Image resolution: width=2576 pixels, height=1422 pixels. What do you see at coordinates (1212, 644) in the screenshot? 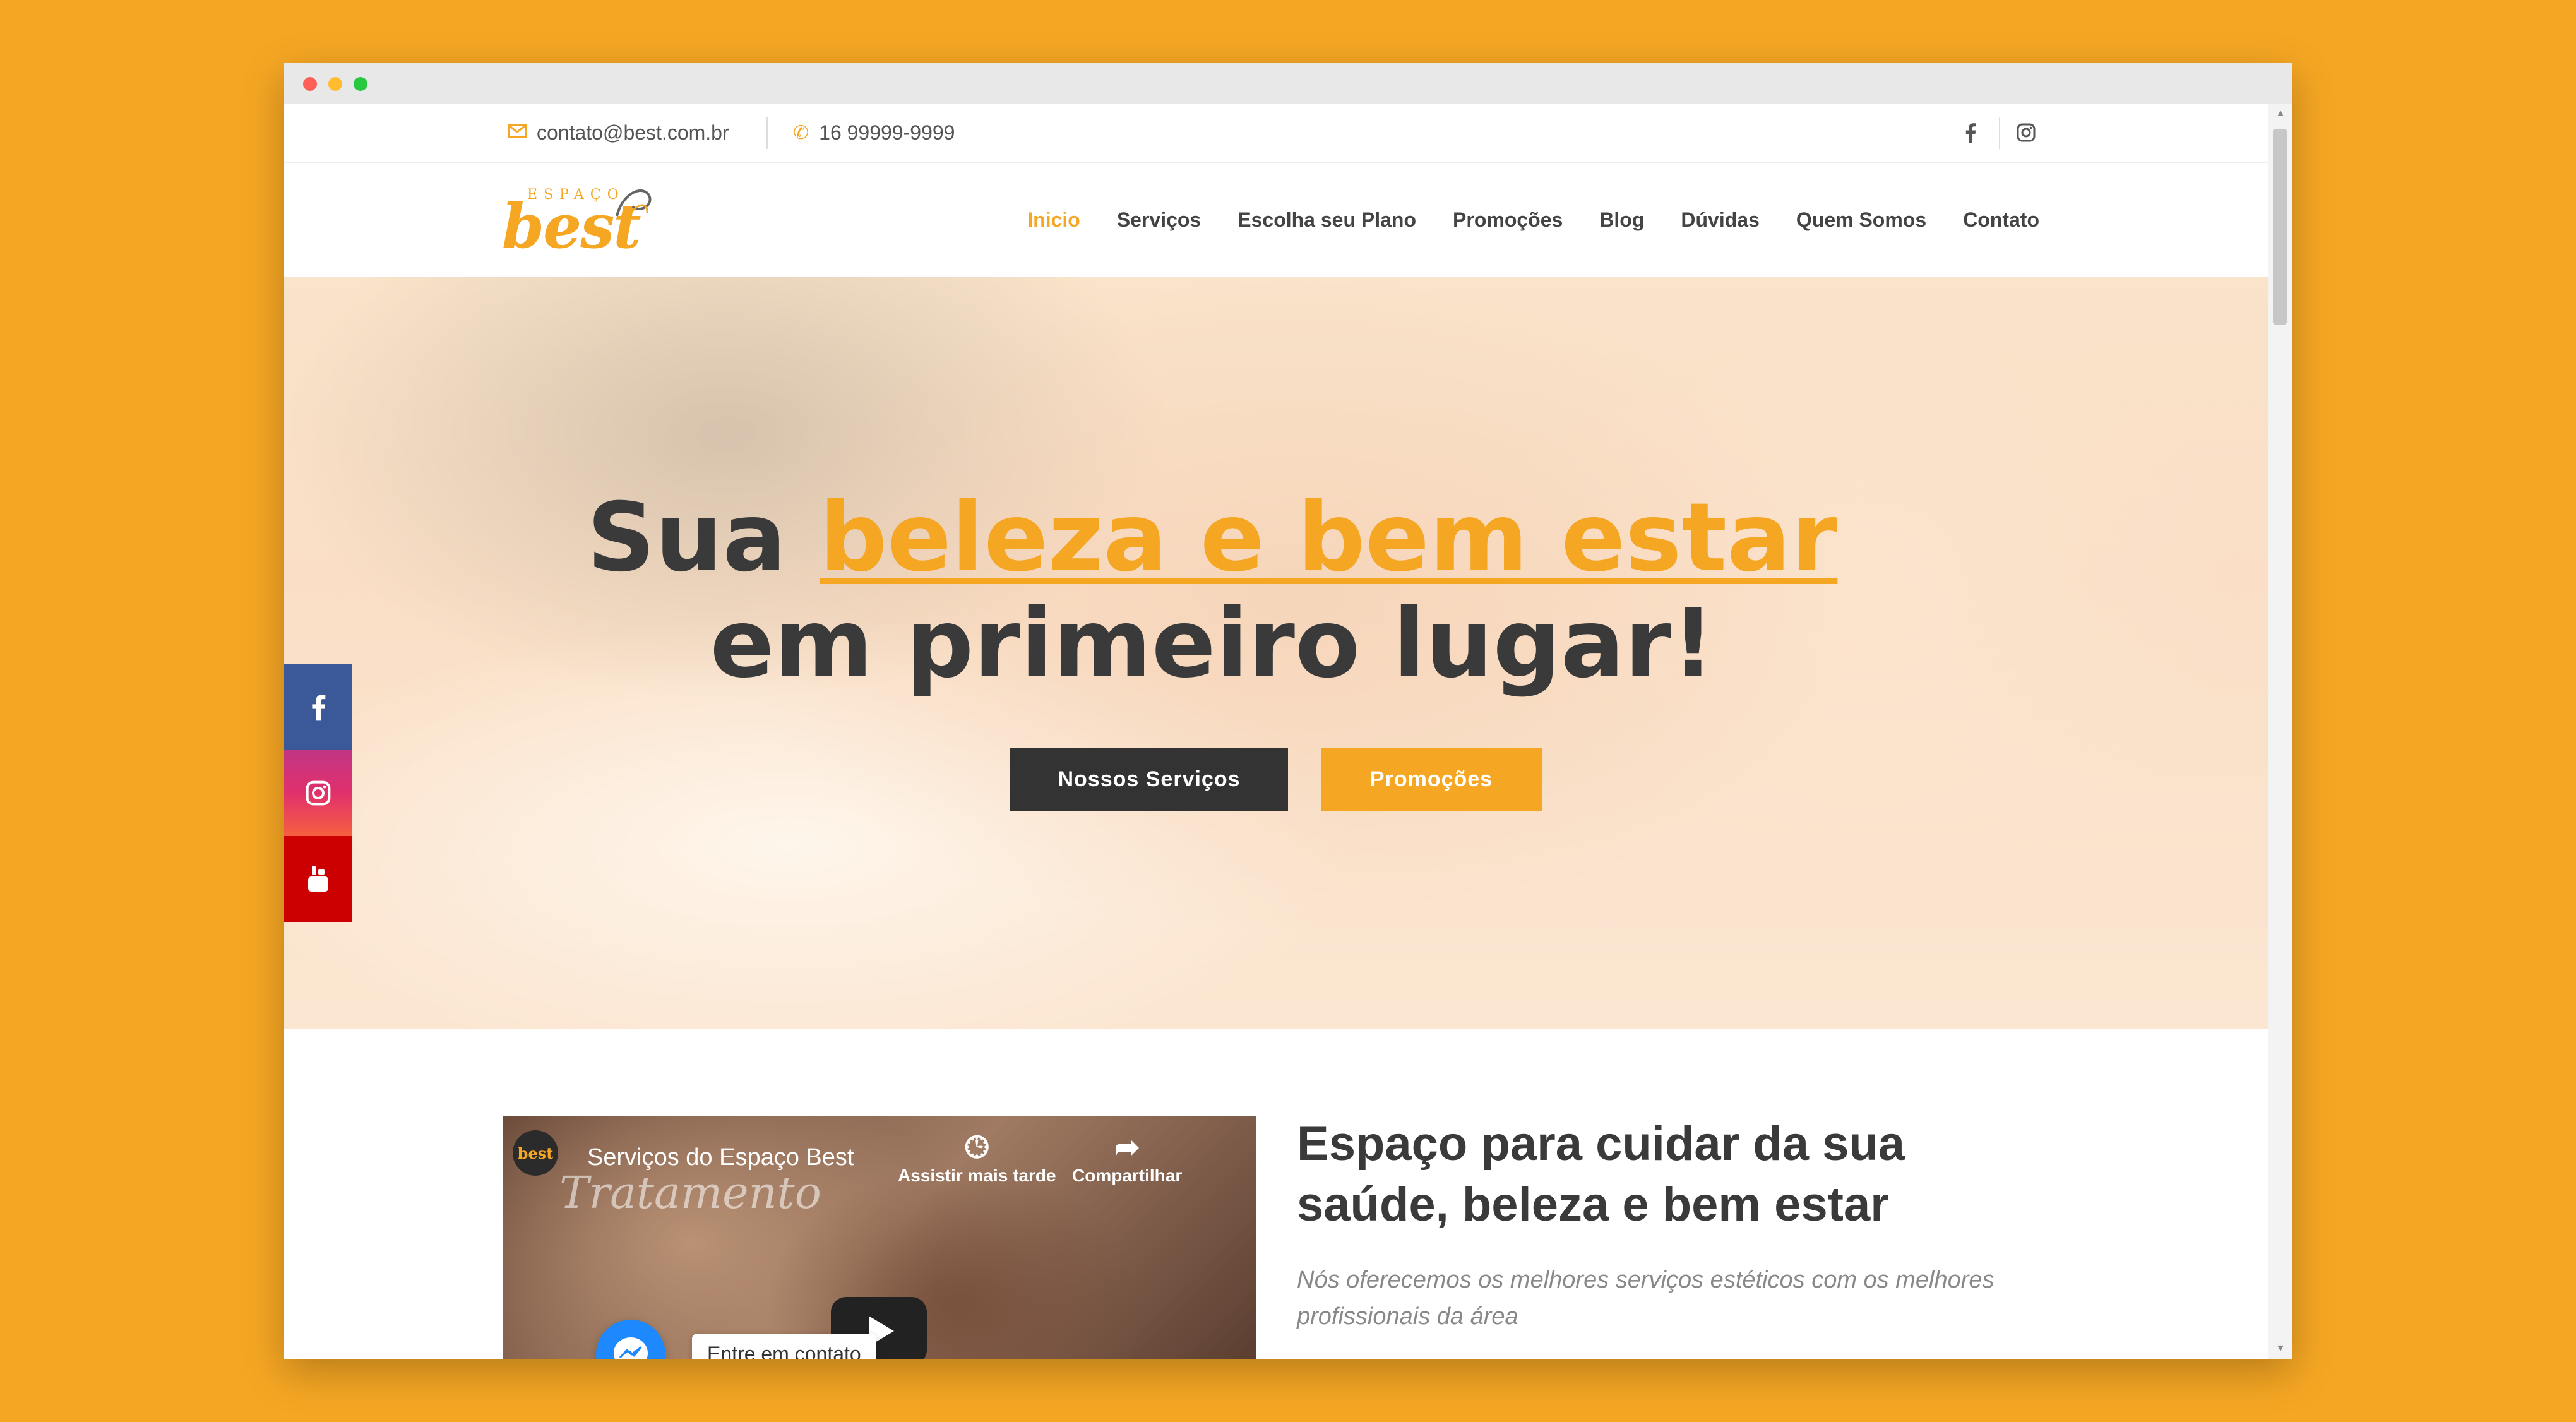
I see `hero-headline-line2: em primeiro lugar!` at bounding box center [1212, 644].